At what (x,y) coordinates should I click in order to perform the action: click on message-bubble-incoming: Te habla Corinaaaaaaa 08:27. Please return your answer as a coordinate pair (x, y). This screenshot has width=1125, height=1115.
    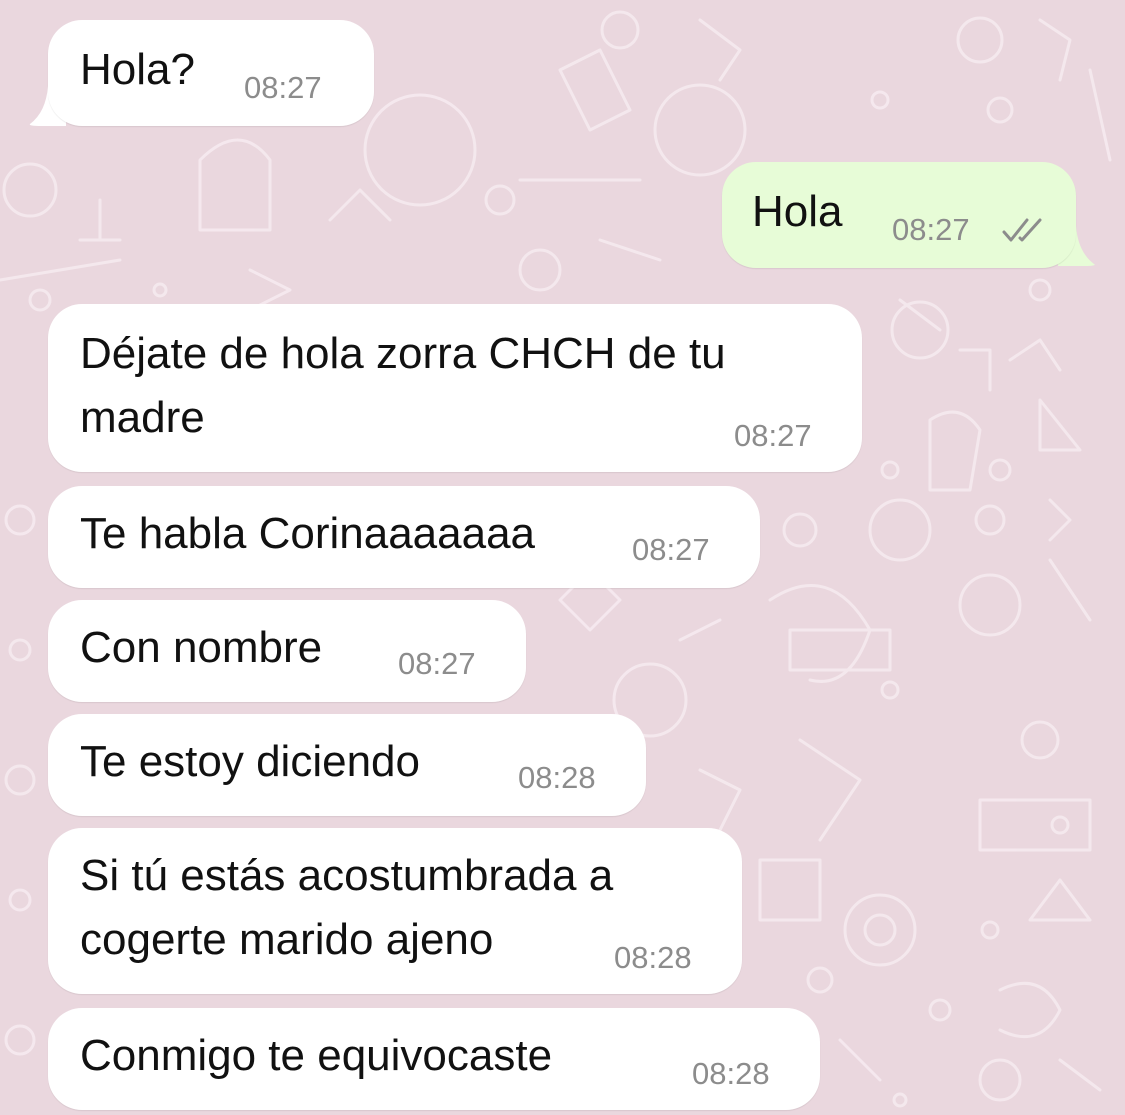
    Looking at the image, I should click on (404, 537).